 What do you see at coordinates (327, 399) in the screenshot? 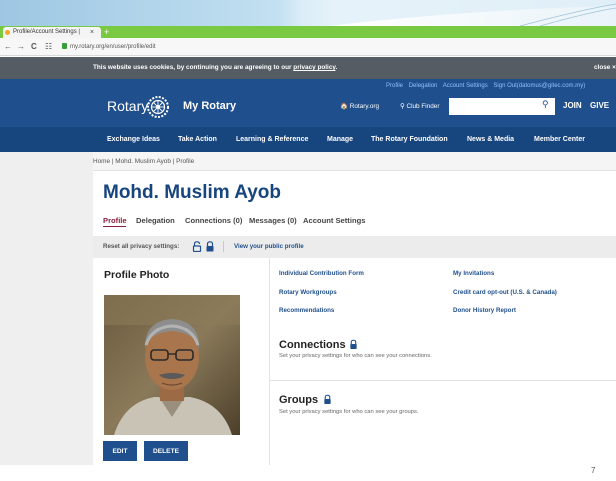
I see `groups-lock-icon` at bounding box center [327, 399].